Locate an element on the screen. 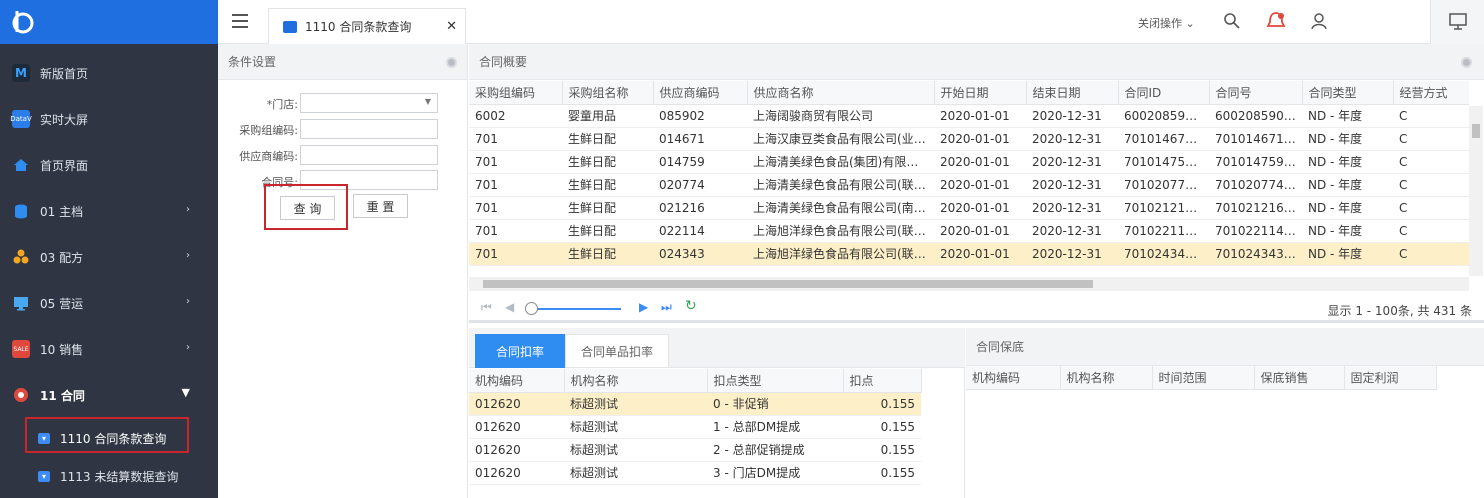 This screenshot has height=498, width=1484. tab-contract-deduct: 合同扣率 is located at coordinates (520, 351).